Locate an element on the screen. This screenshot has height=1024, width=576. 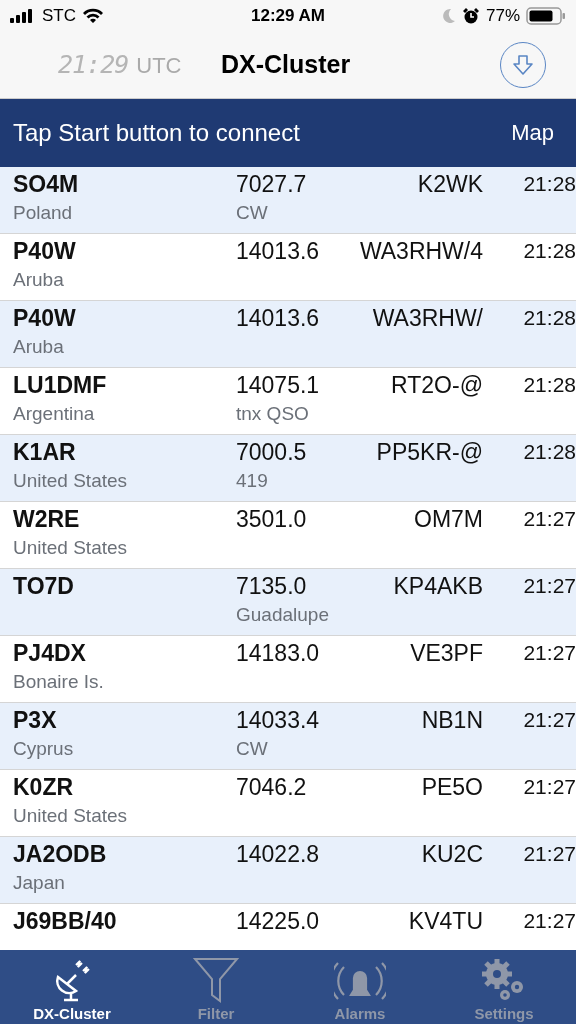
frequency: 3501.0 is located at coordinates (272, 519).